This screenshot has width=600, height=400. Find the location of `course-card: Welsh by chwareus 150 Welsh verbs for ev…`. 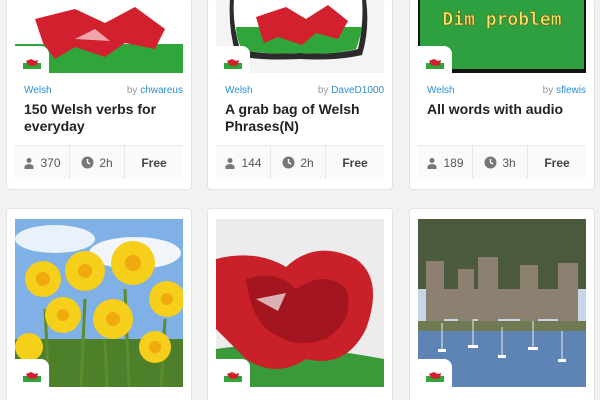

course-card: Welsh by chwareus 150 Welsh verbs for ev… is located at coordinates (99, 95).